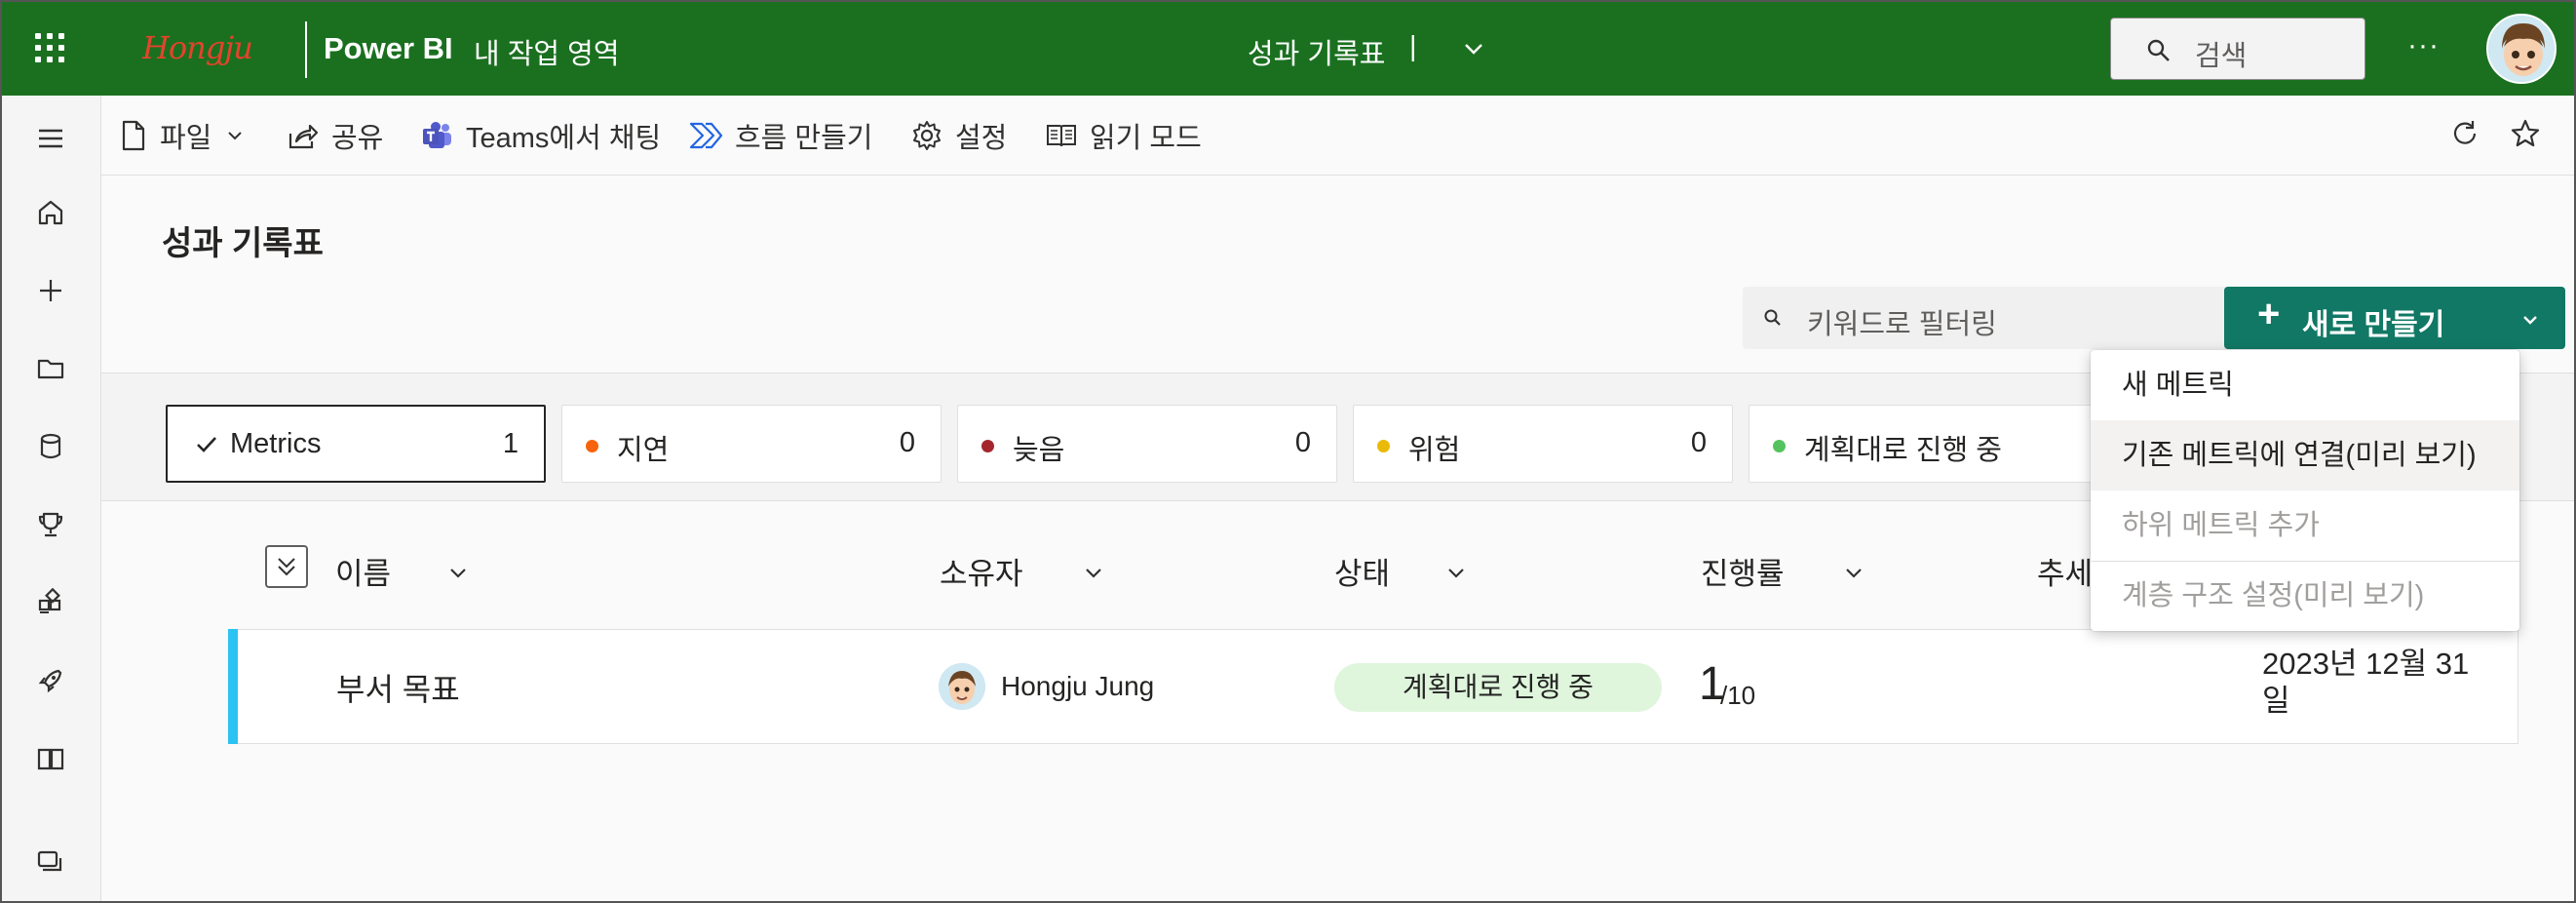 This screenshot has width=2576, height=903. Describe the element at coordinates (981, 138) in the screenshot. I see `settings-label: 설정` at that location.